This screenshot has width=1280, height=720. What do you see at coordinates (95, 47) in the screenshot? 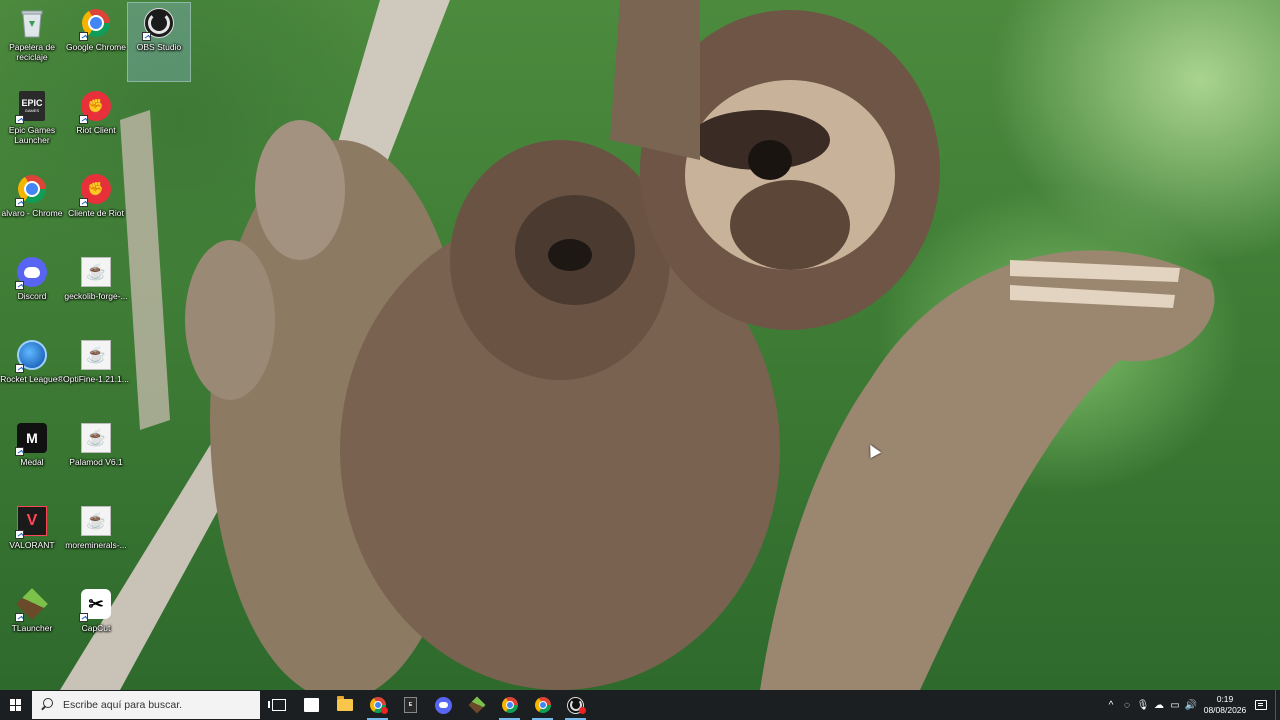
I see `desktop-icon-label: Google Chrome` at bounding box center [95, 47].